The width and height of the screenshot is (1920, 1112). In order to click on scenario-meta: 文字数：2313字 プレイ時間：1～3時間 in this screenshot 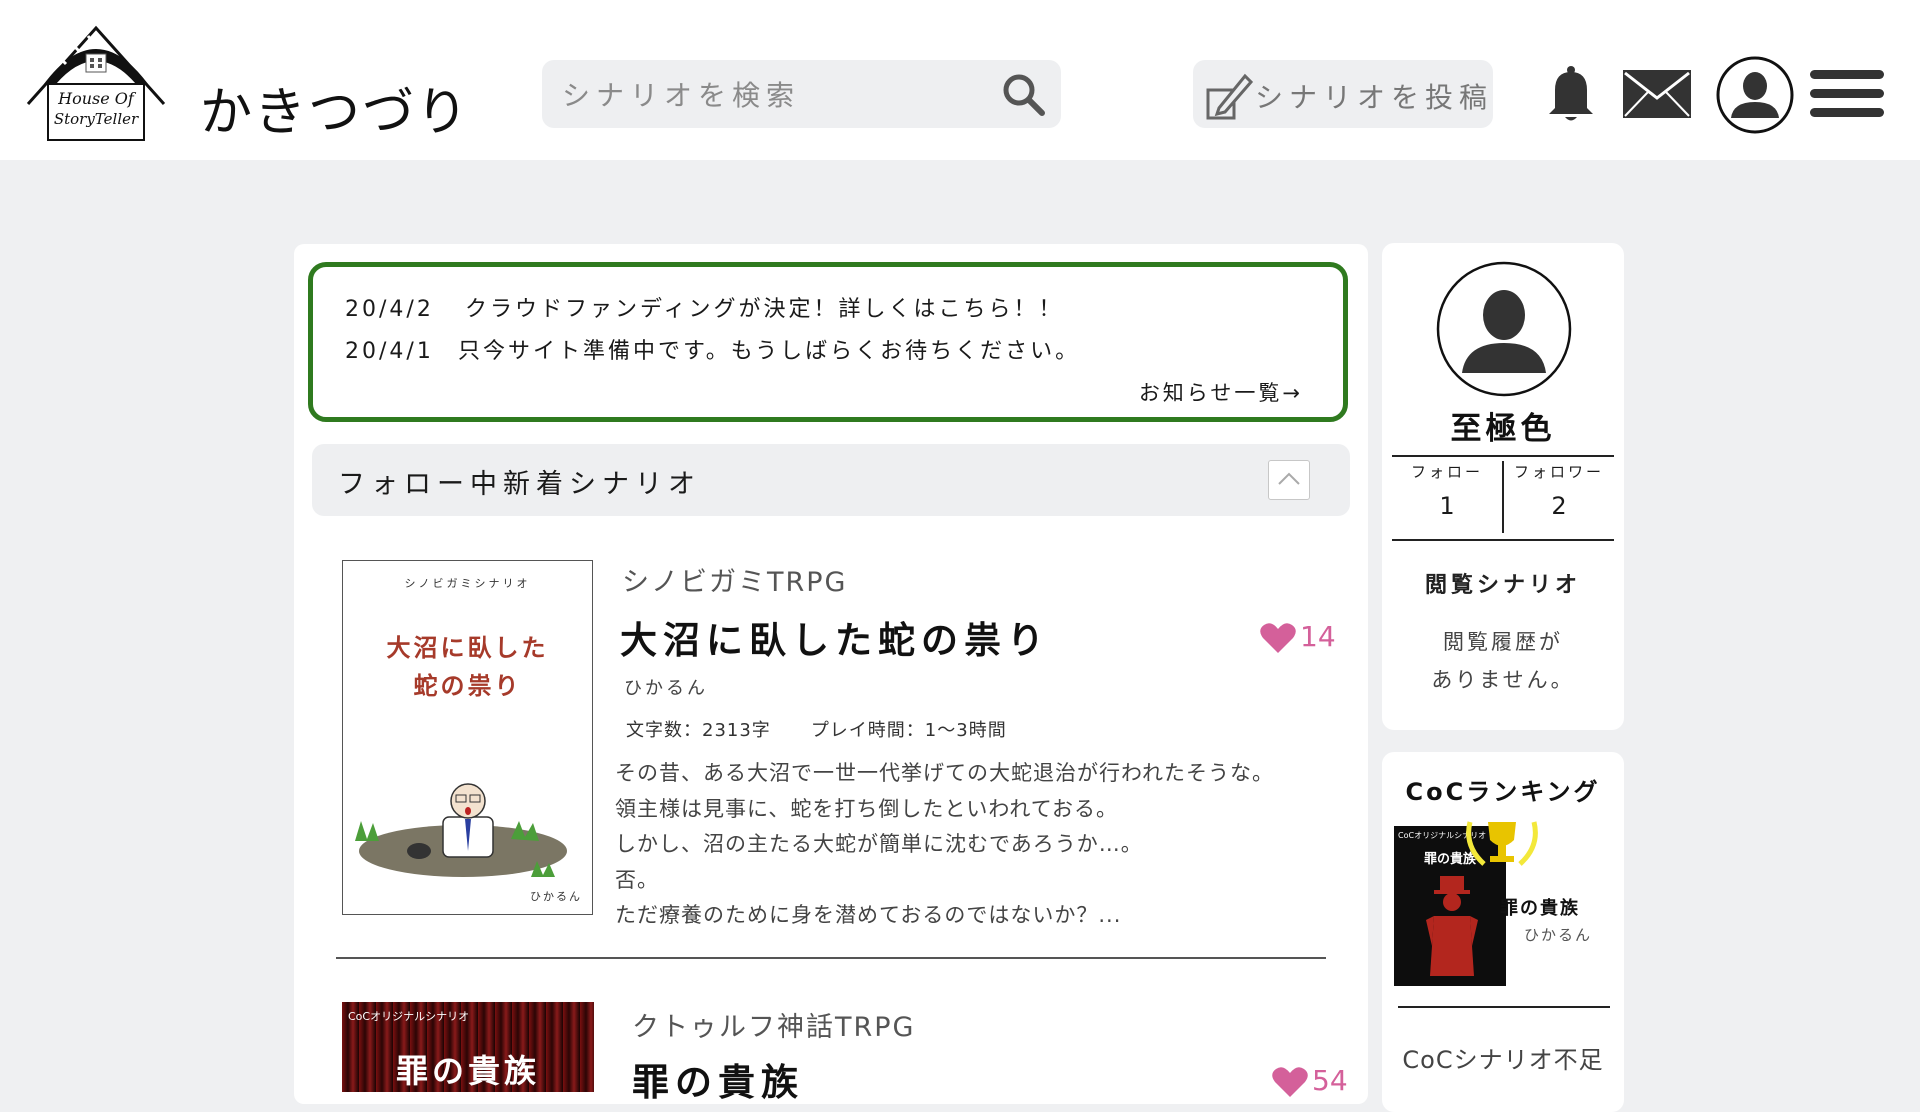, I will do `click(836, 729)`.